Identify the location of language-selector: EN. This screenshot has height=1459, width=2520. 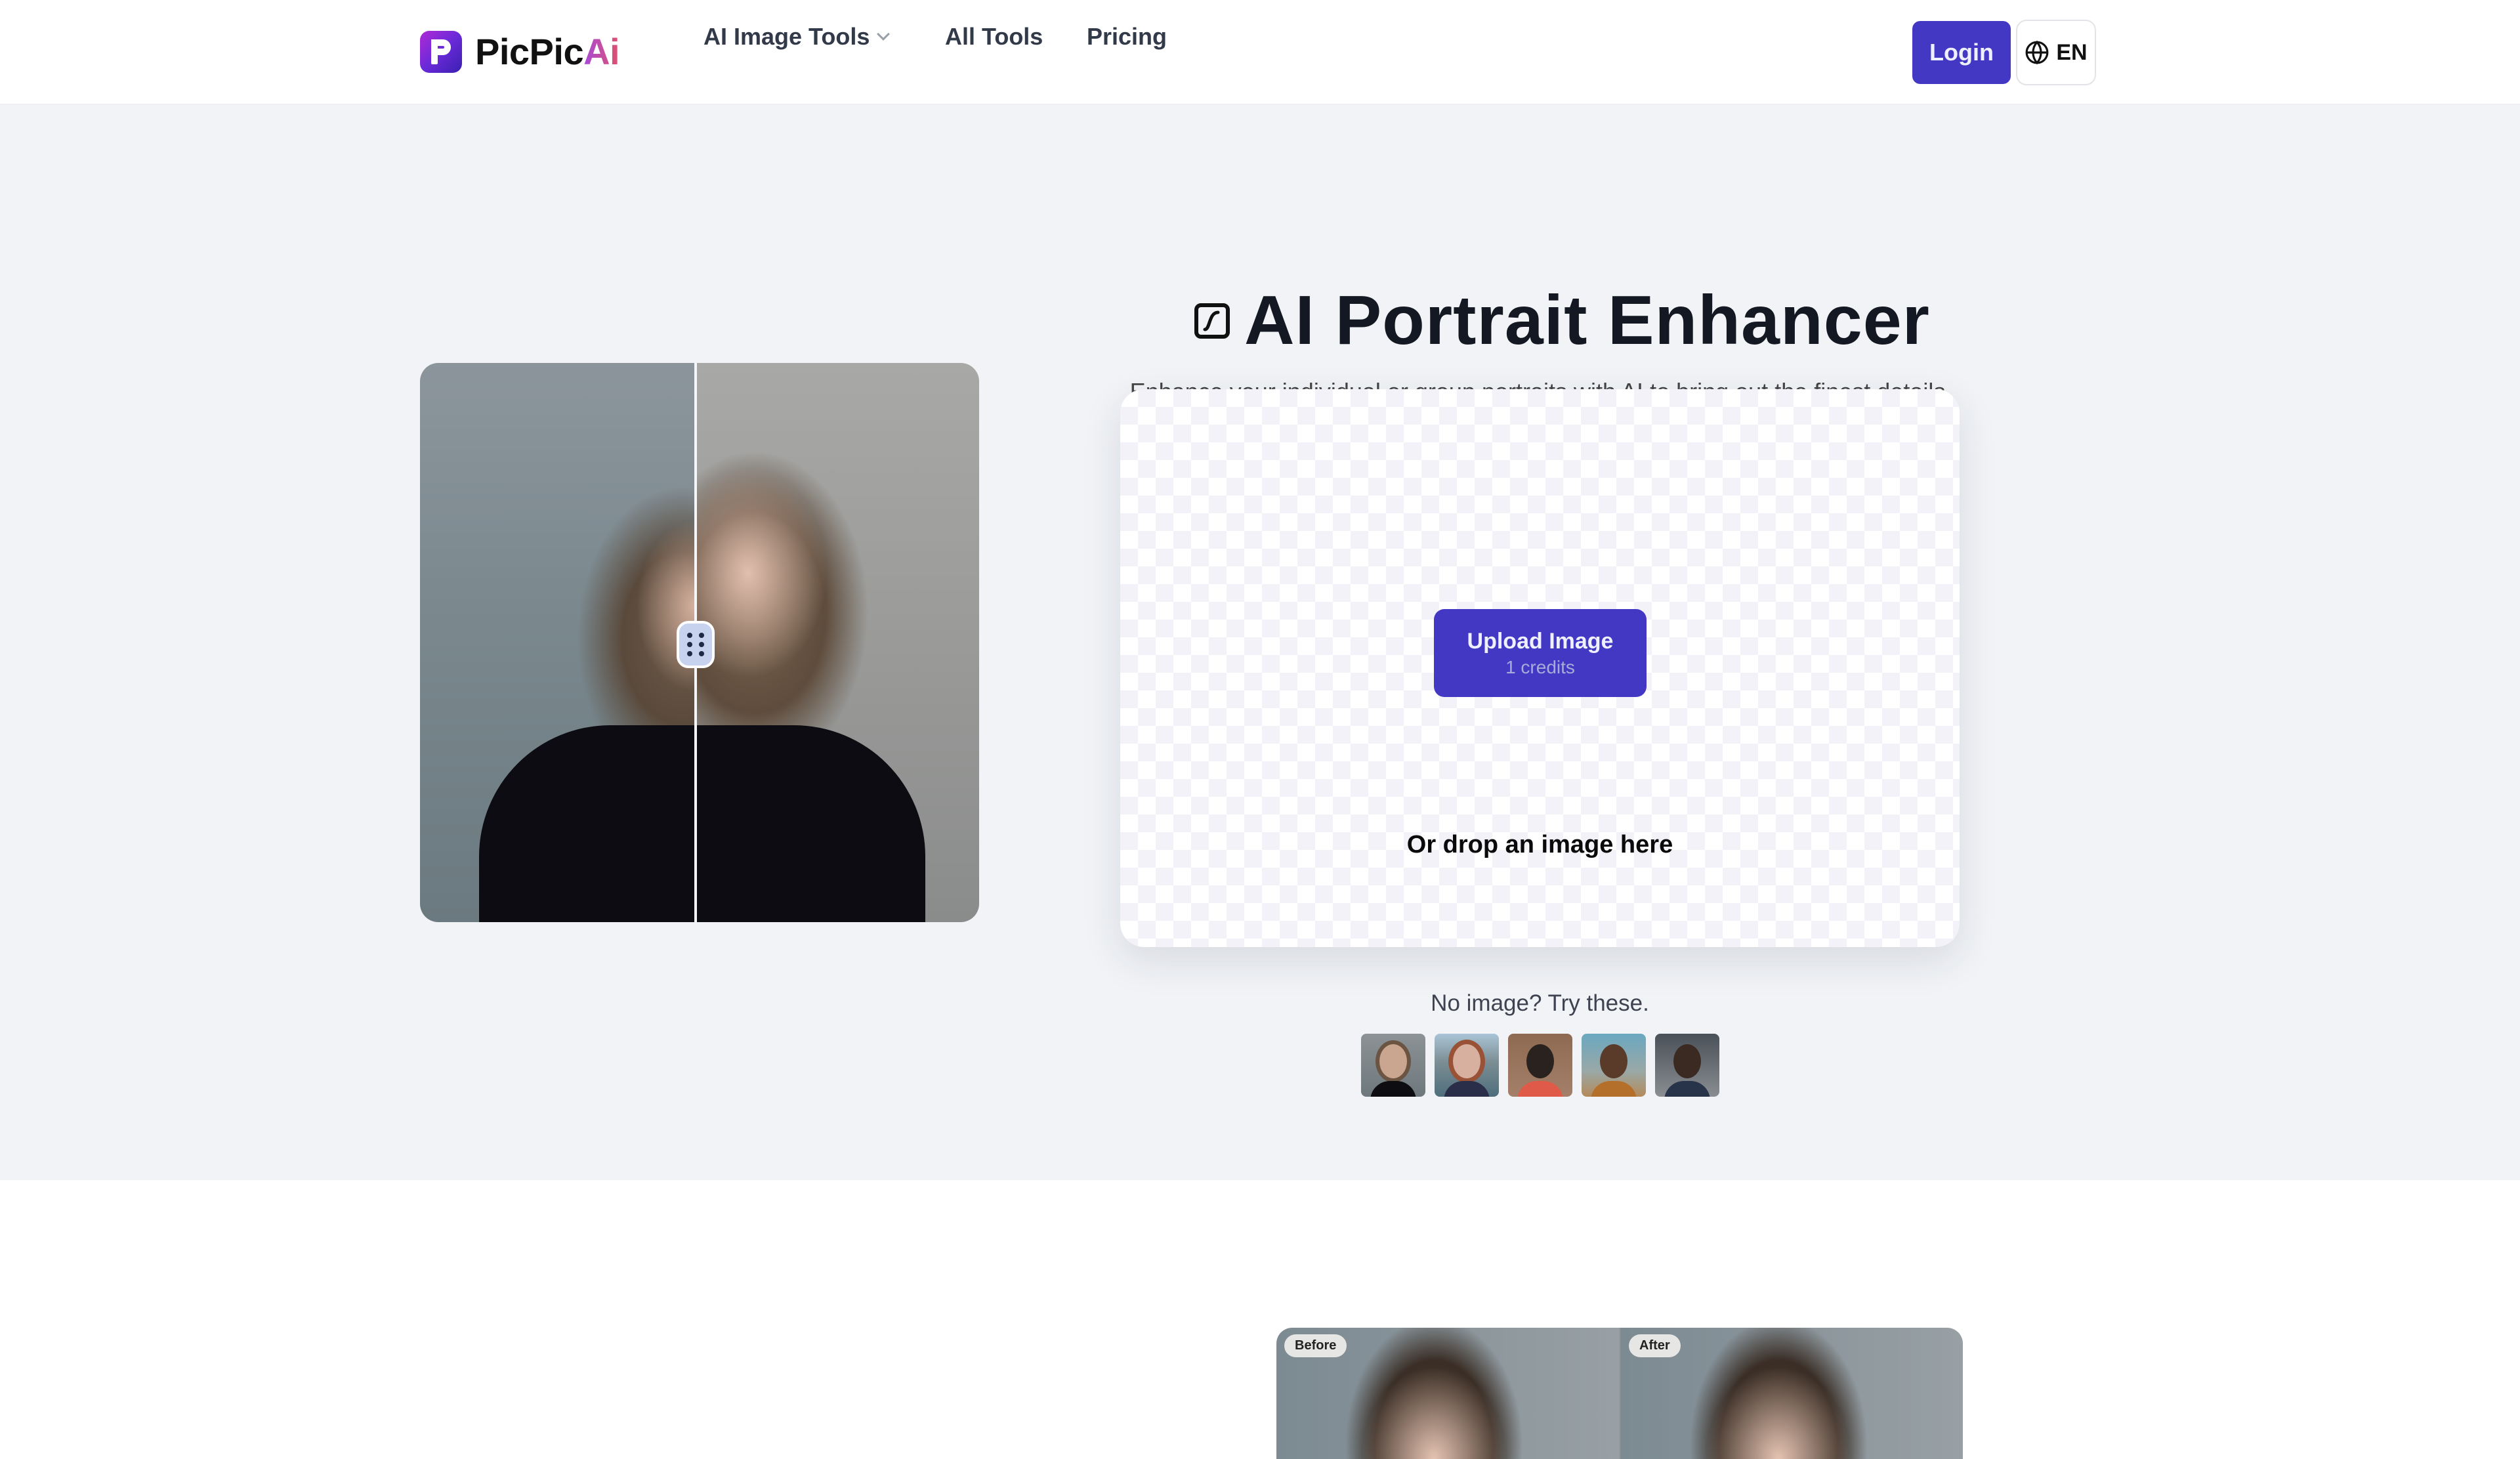
(2056, 52).